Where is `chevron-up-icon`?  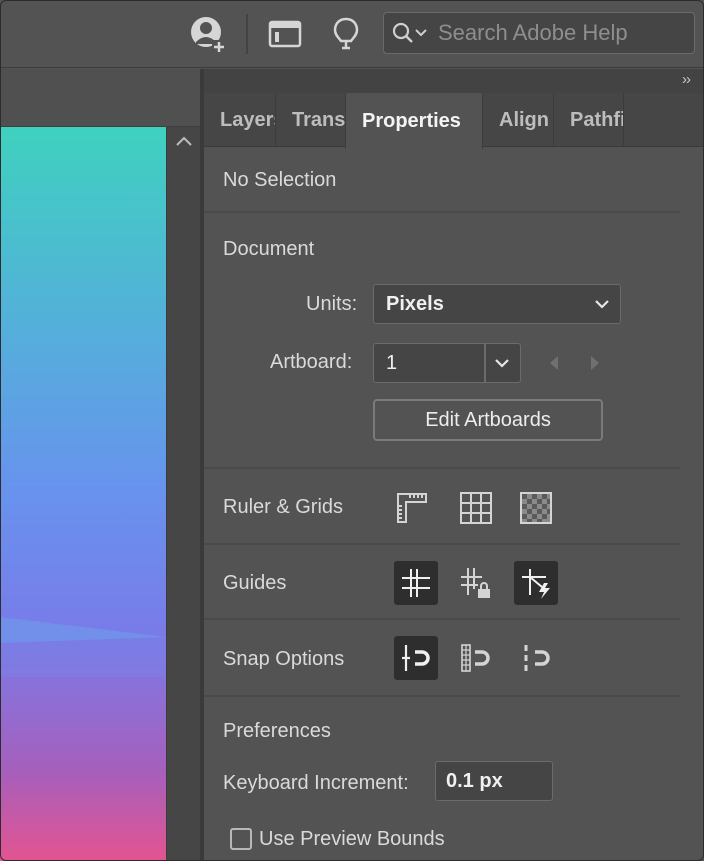 chevron-up-icon is located at coordinates (184, 141).